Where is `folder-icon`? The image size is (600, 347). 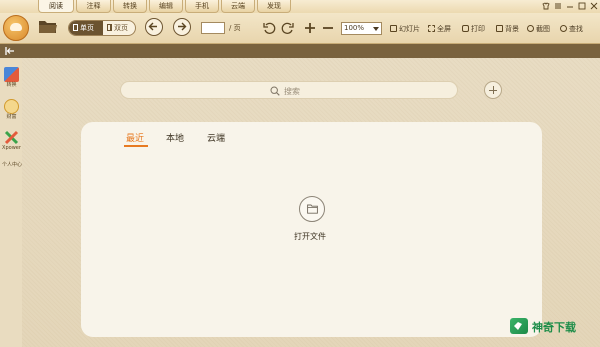
folder-icon is located at coordinates (312, 209).